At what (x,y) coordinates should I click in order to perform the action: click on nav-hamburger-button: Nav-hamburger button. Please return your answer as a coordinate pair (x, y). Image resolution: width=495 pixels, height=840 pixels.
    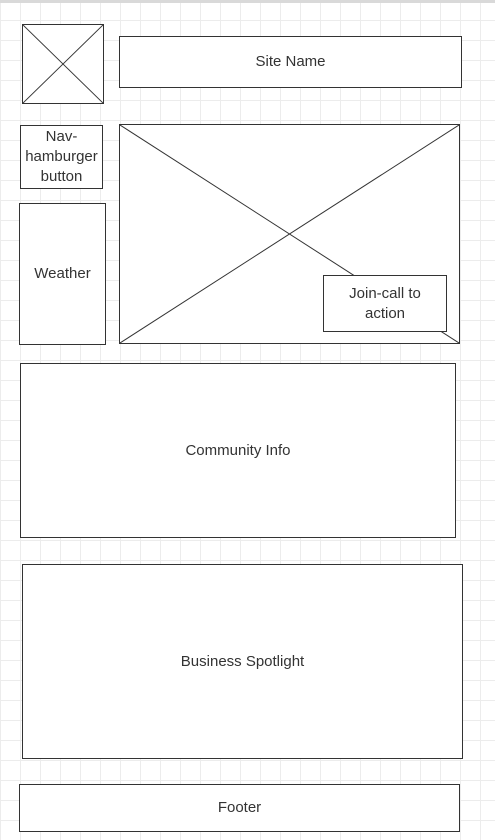
    Looking at the image, I should click on (61, 157).